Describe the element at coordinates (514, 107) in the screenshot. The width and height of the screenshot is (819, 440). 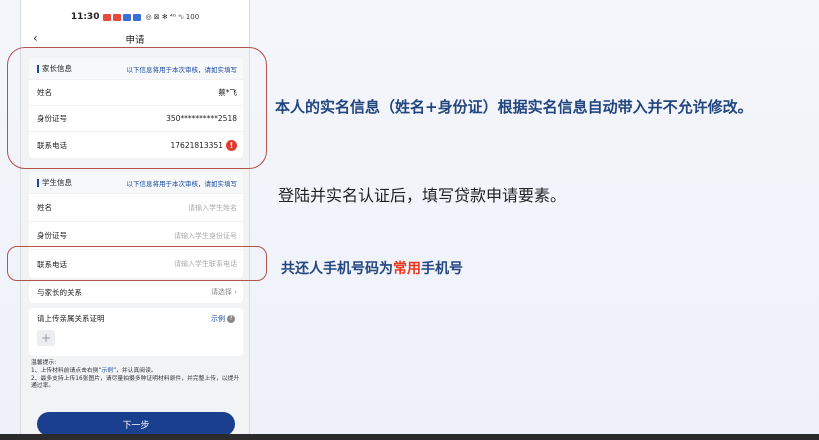
I see `annotation-realname: 本人的实名信息（姓名+身份证）根据实名信息自动带入并不允许修改。` at that location.